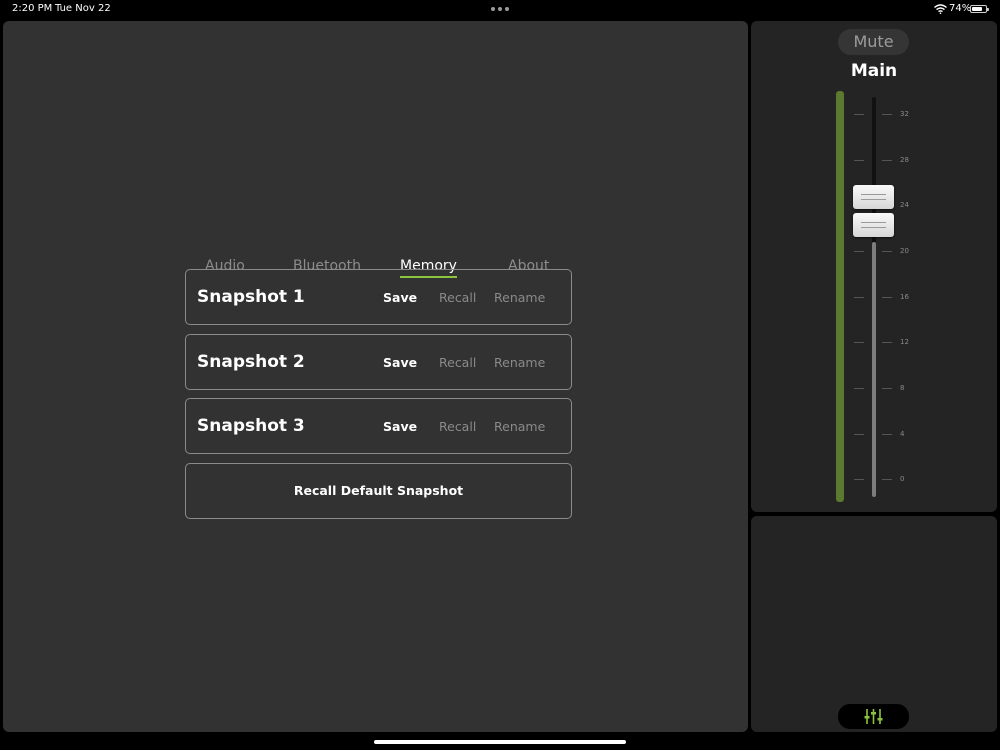 This screenshot has height=750, width=1000. I want to click on mixer-sliders-icon, so click(873, 716).